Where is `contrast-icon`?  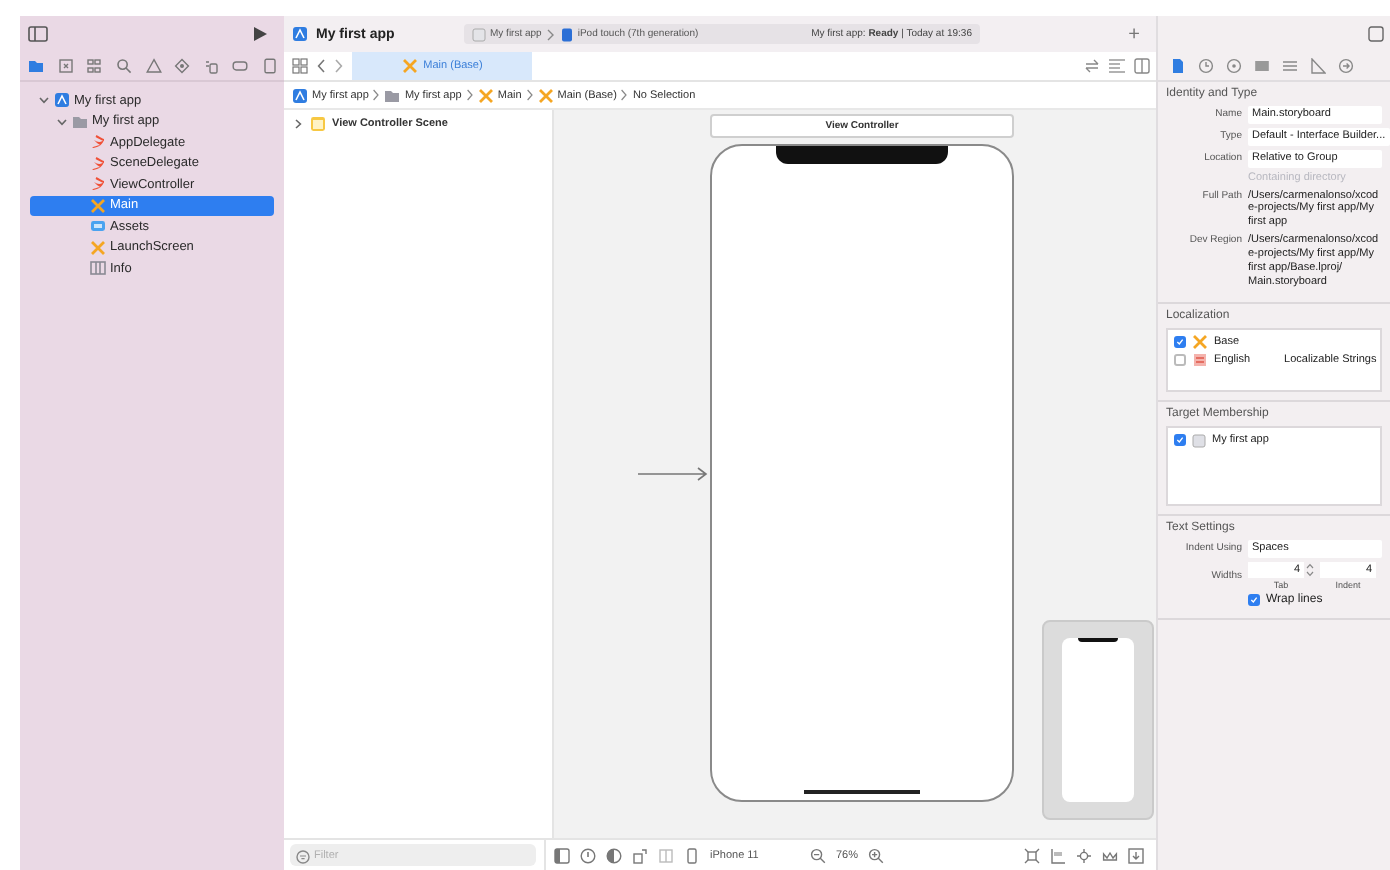 contrast-icon is located at coordinates (614, 855).